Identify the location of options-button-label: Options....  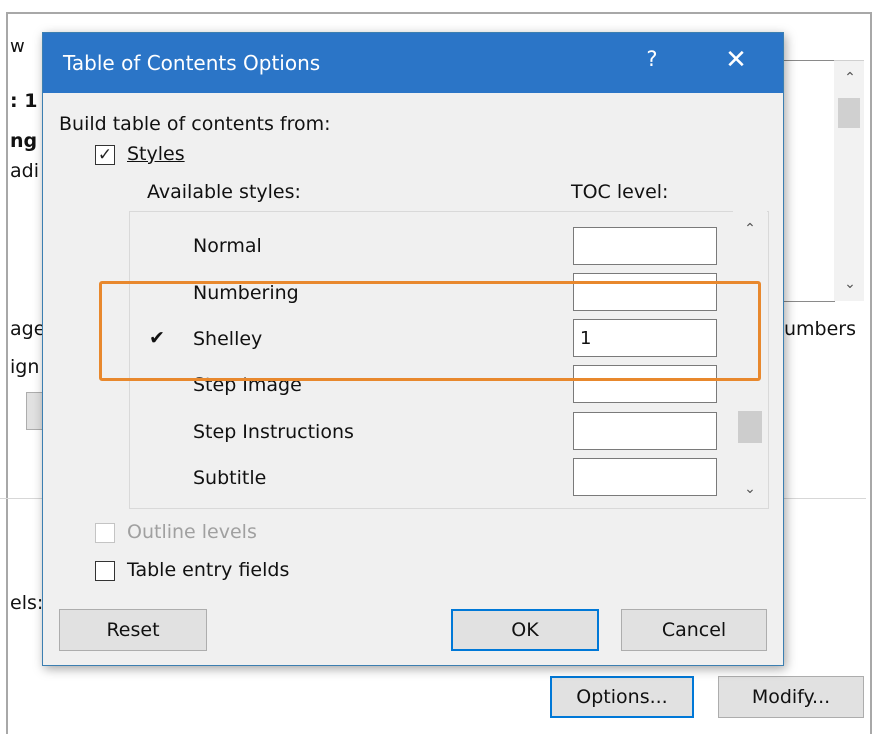
(622, 697).